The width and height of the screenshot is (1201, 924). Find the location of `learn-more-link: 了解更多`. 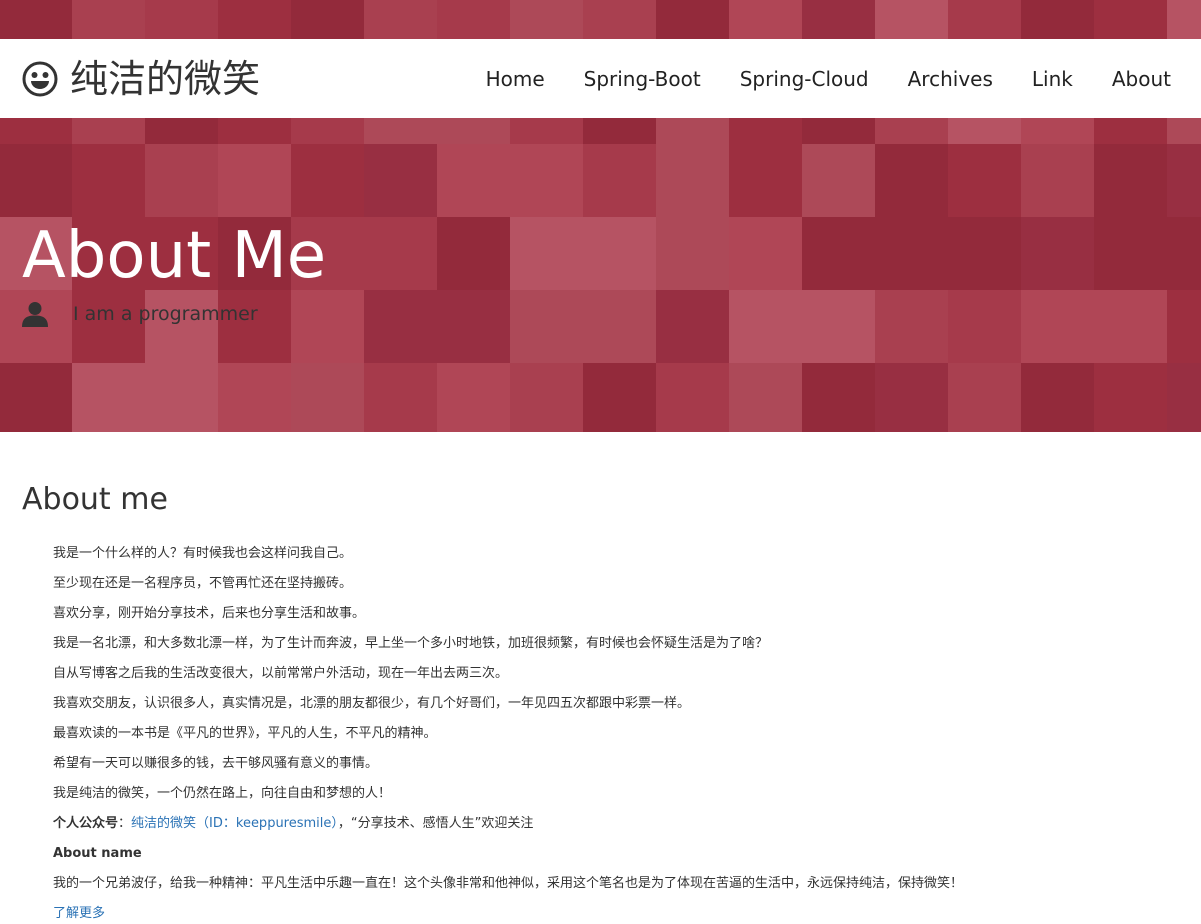

learn-more-link: 了解更多 is located at coordinates (79, 913).